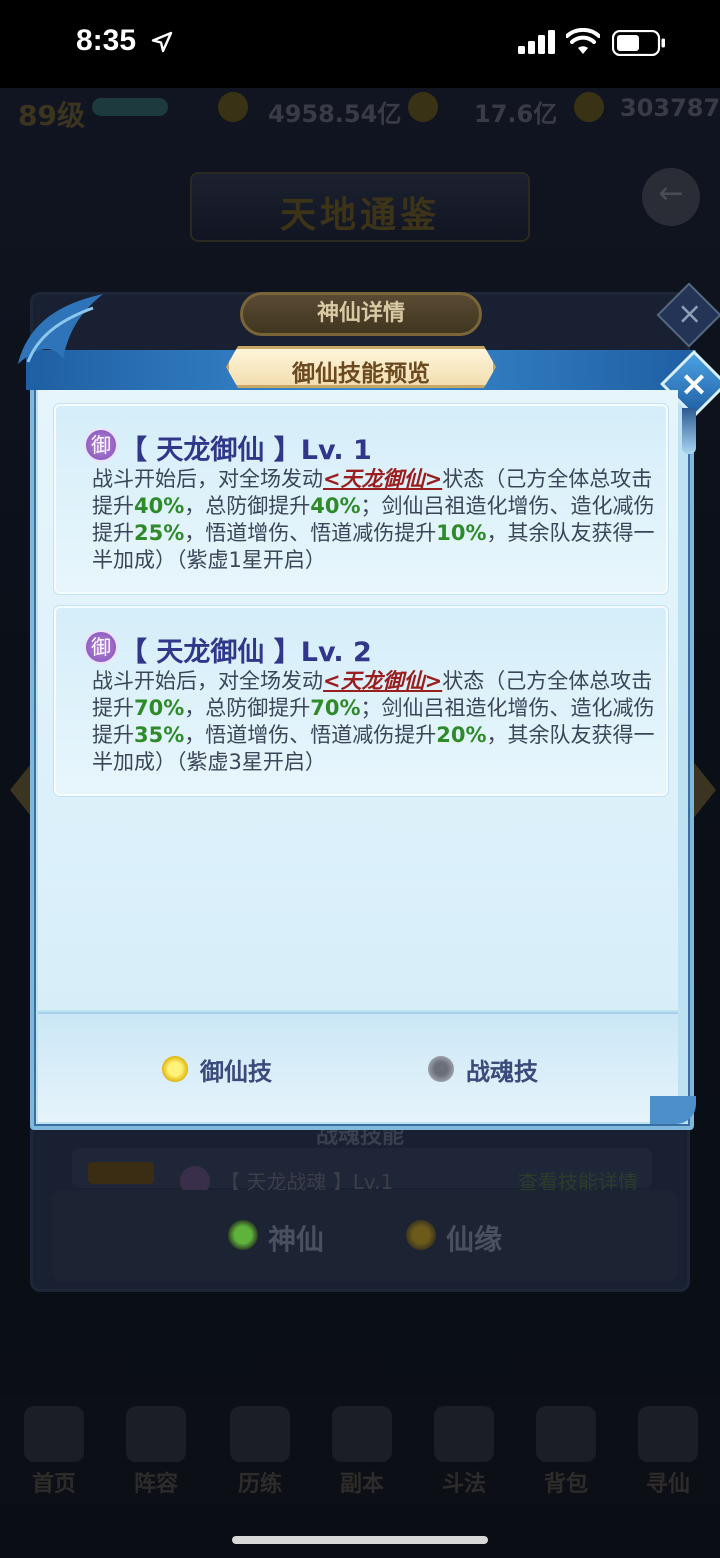 This screenshot has height=1558, width=720. Describe the element at coordinates (423, 107) in the screenshot. I see `currency2-icon` at that location.